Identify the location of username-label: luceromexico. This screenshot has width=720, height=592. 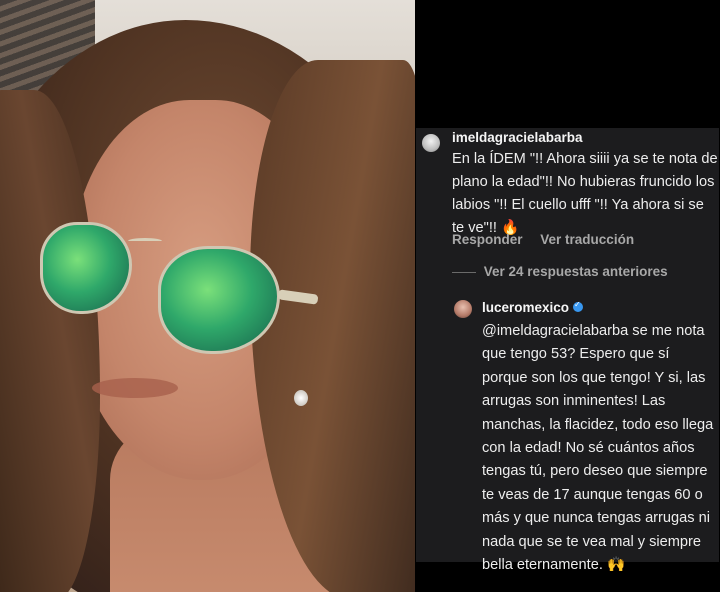
(526, 307).